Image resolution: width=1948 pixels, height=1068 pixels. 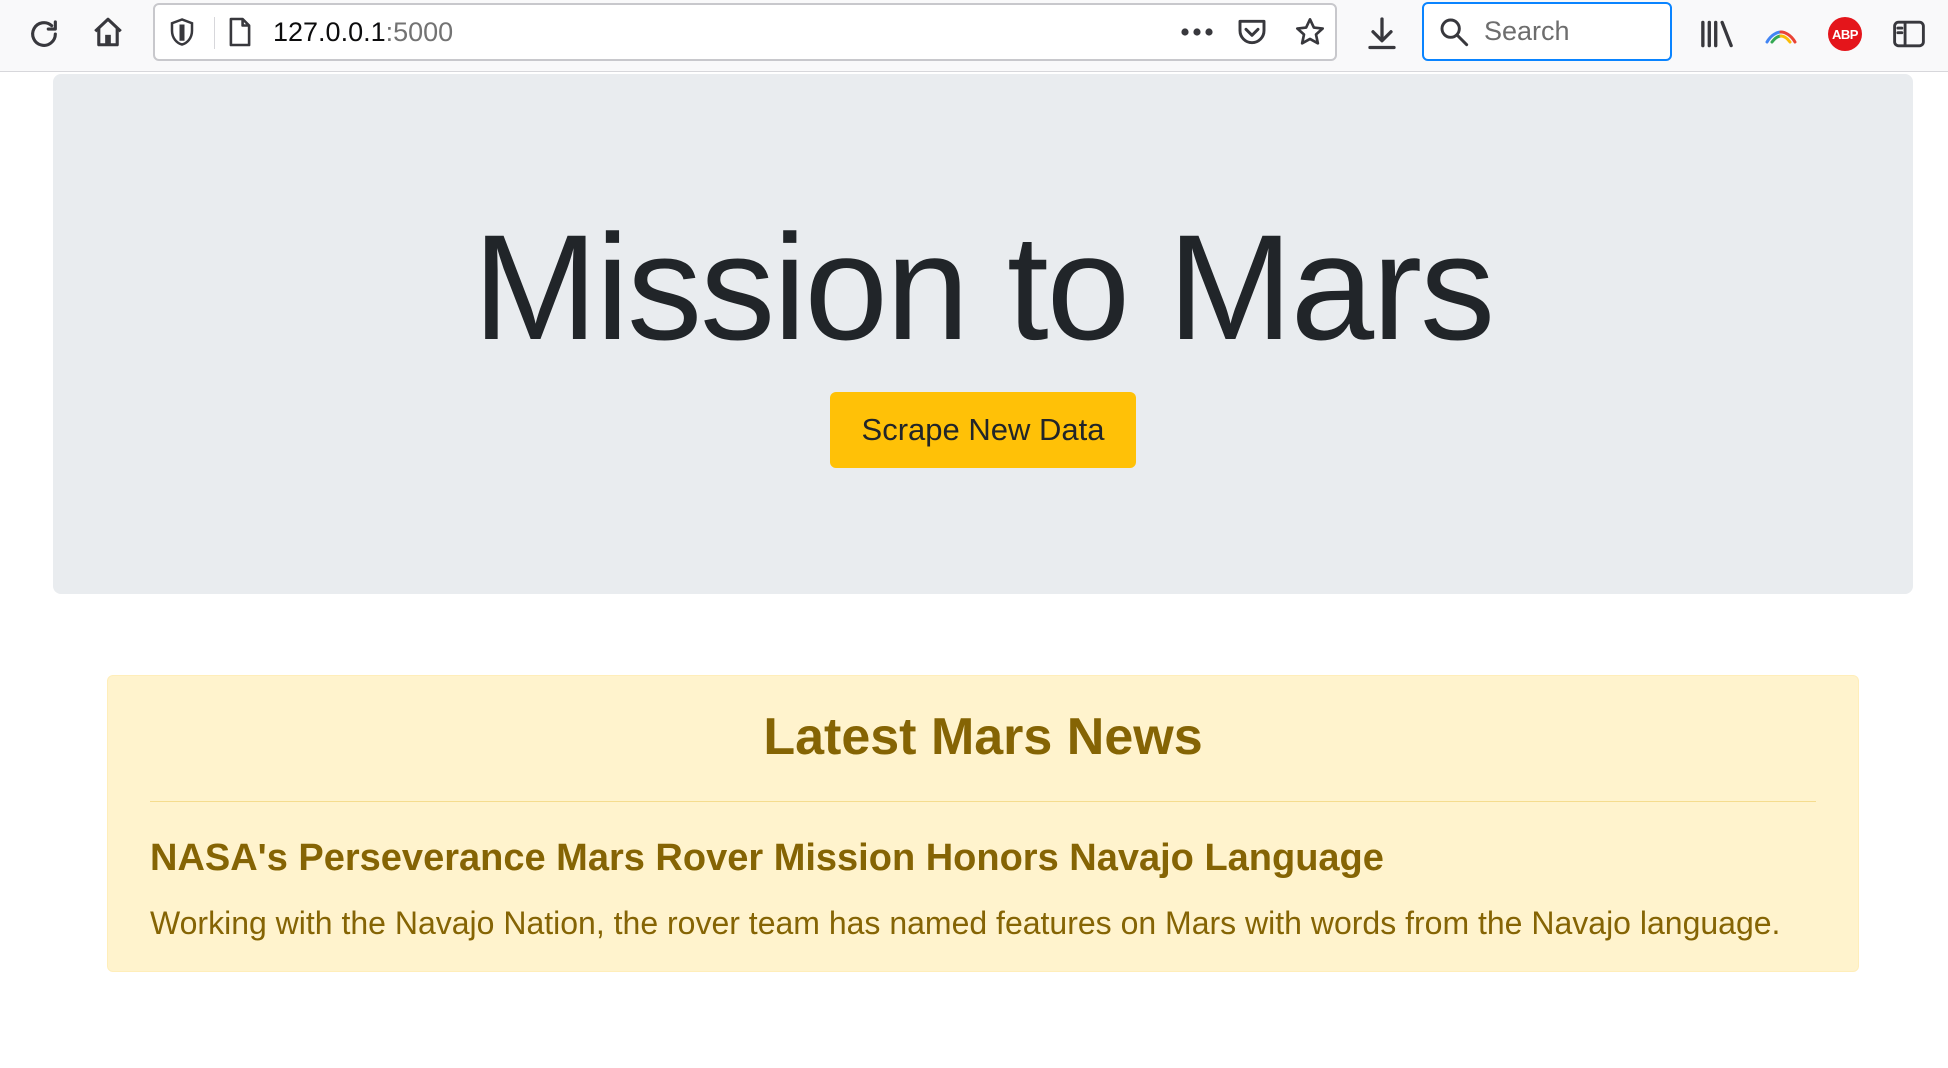 I want to click on news-divider, so click(x=983, y=801).